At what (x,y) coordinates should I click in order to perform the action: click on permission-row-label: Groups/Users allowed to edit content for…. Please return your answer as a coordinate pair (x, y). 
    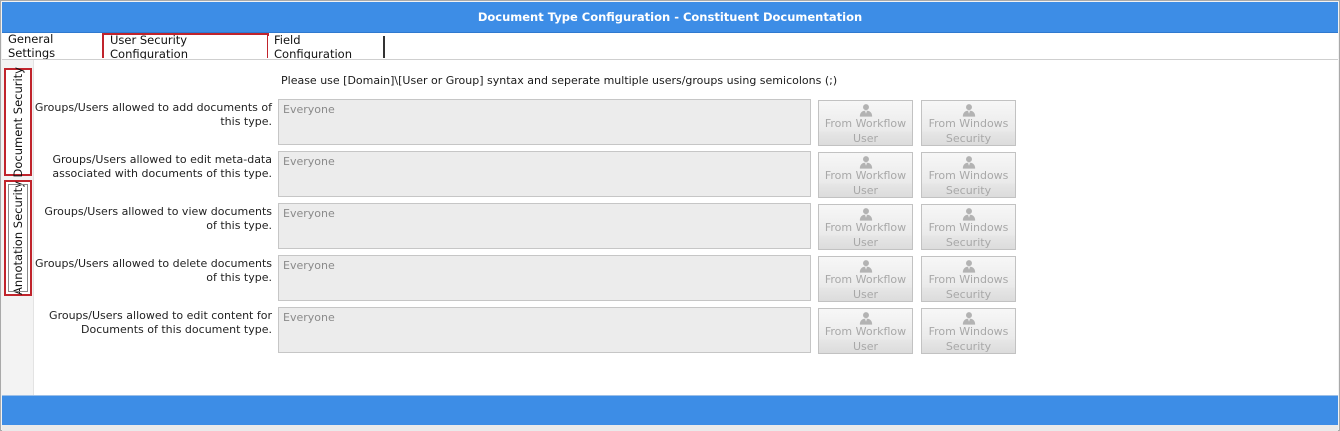
    Looking at the image, I should click on (160, 322).